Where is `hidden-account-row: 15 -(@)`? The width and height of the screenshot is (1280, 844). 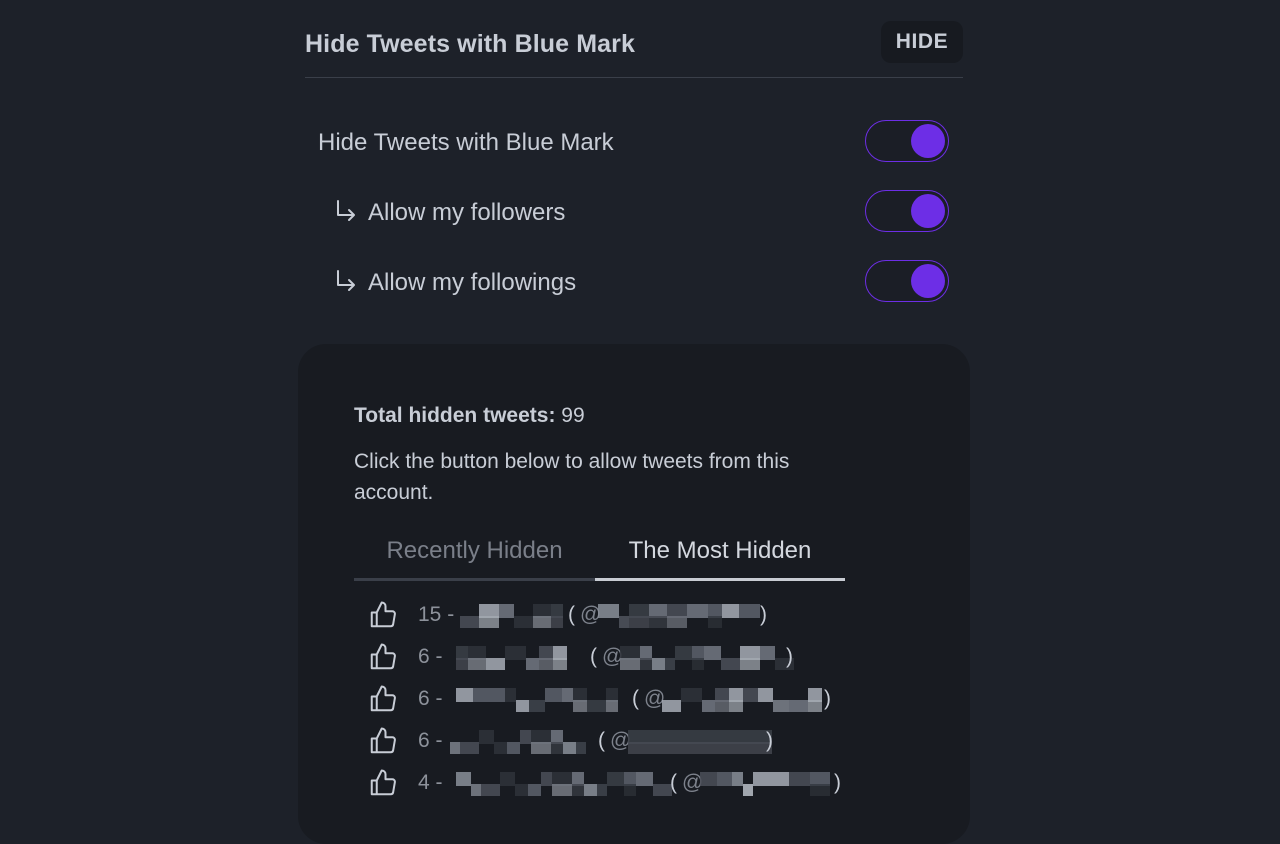 hidden-account-row: 15 -(@) is located at coordinates (648, 621).